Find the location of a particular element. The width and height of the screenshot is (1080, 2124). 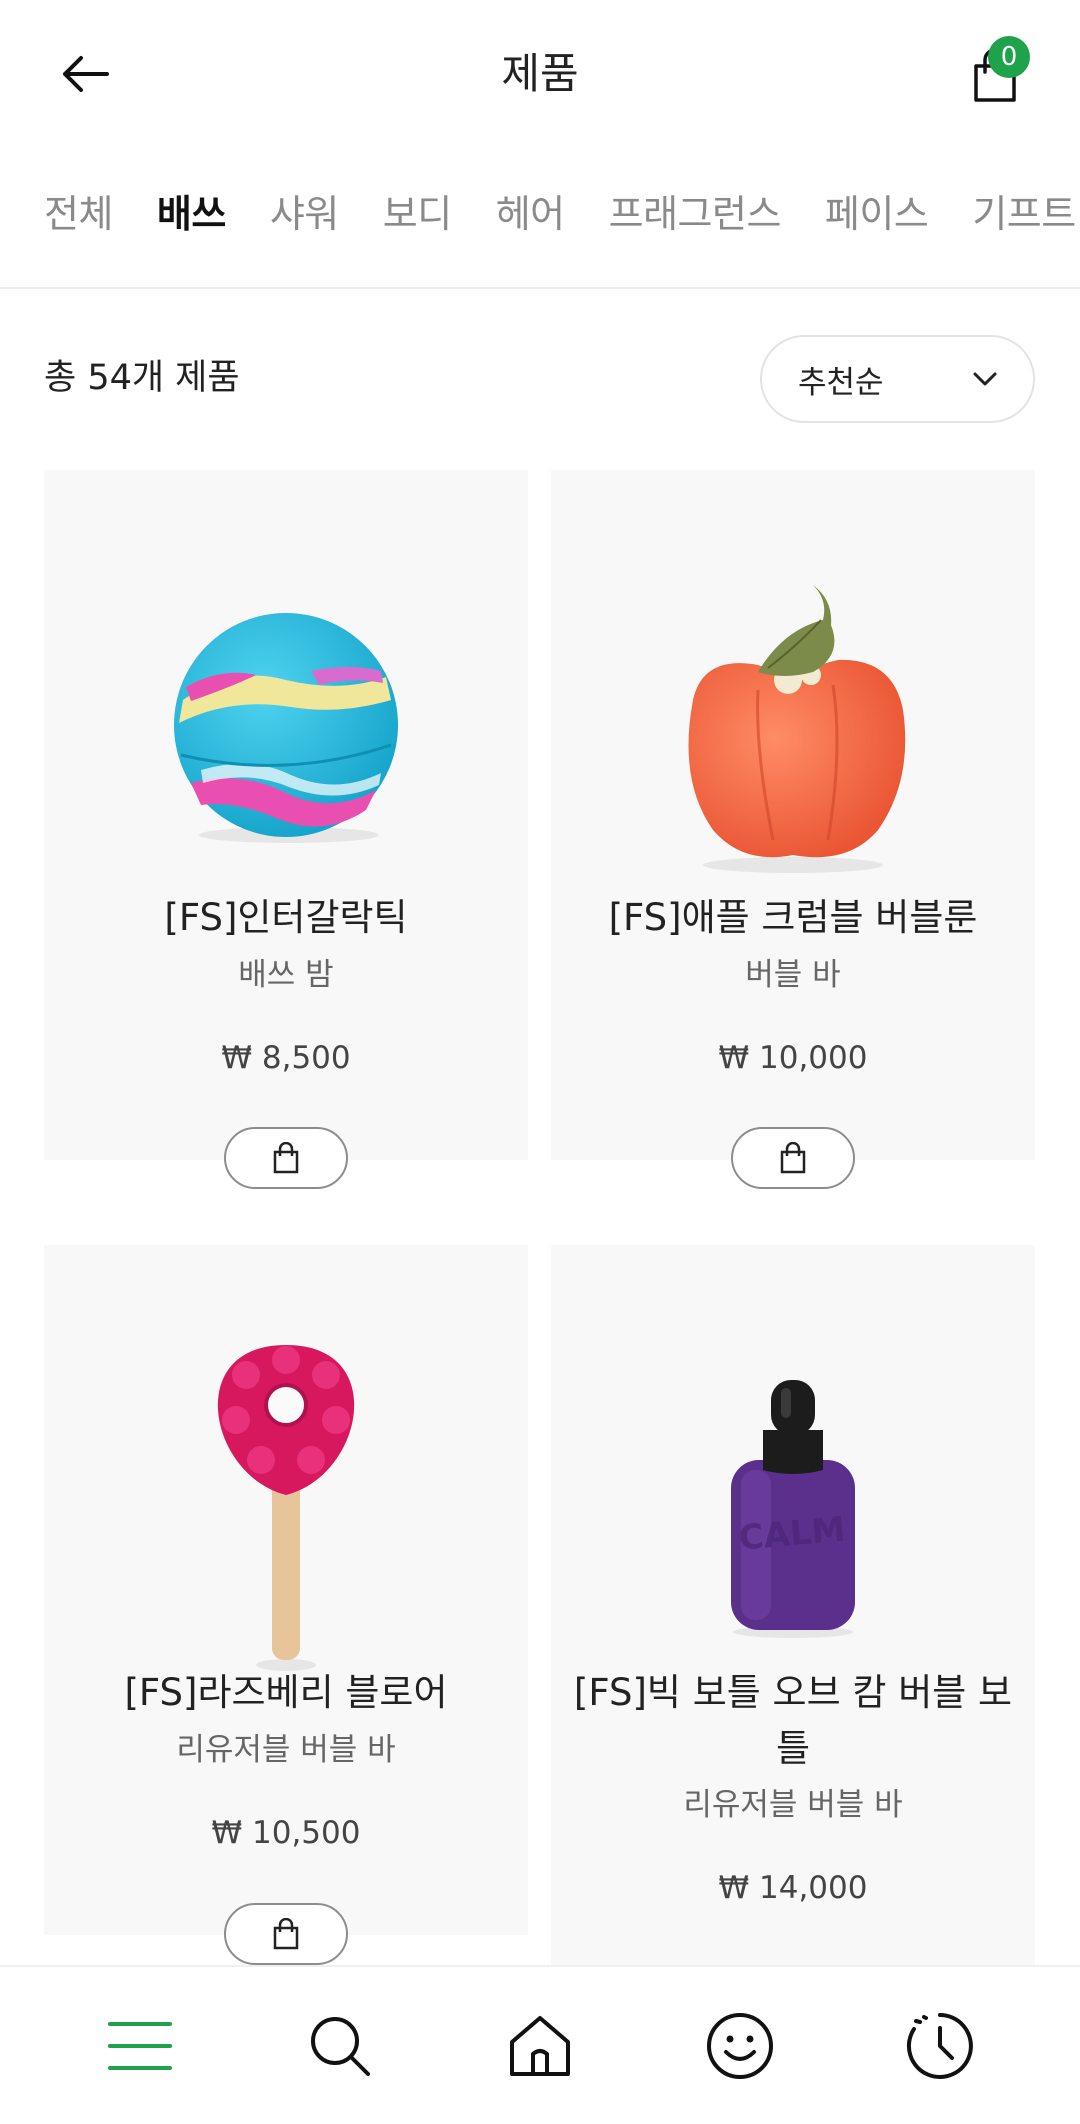

product-card: [FS]인터갈락틱 배쓰 밤 ₩ 8,500 is located at coordinates (286, 815).